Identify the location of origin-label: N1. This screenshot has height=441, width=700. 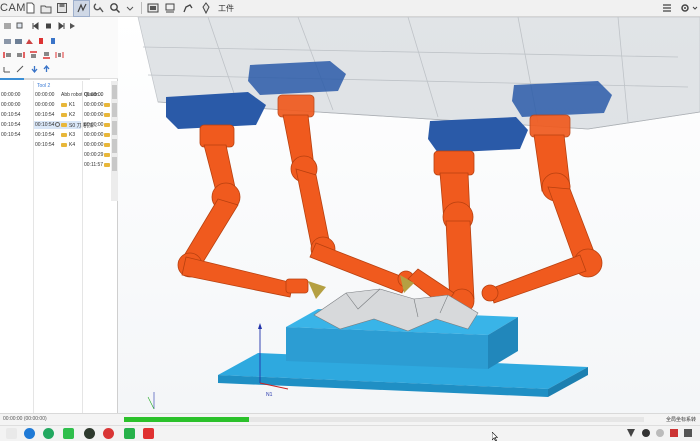
(269, 395).